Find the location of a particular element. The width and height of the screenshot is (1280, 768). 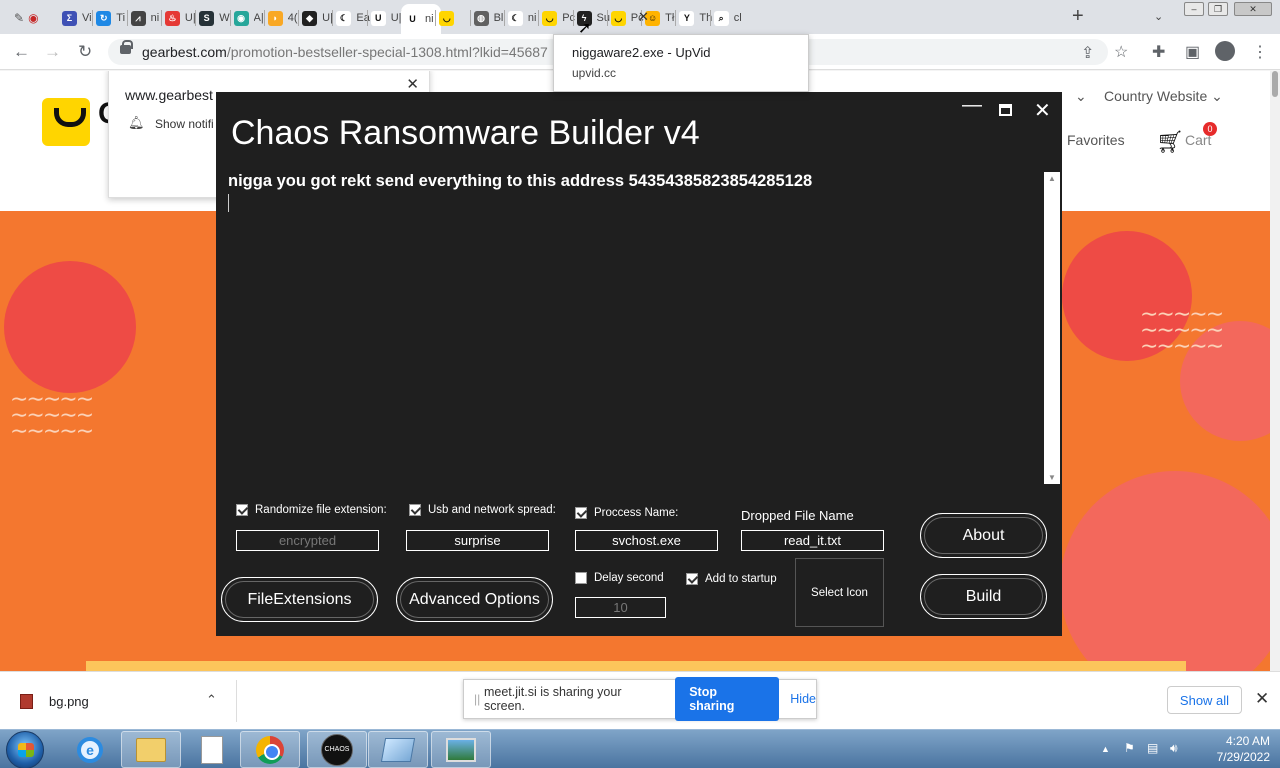

action-center-flag-icon: ⚑ is located at coordinates (1129, 748).